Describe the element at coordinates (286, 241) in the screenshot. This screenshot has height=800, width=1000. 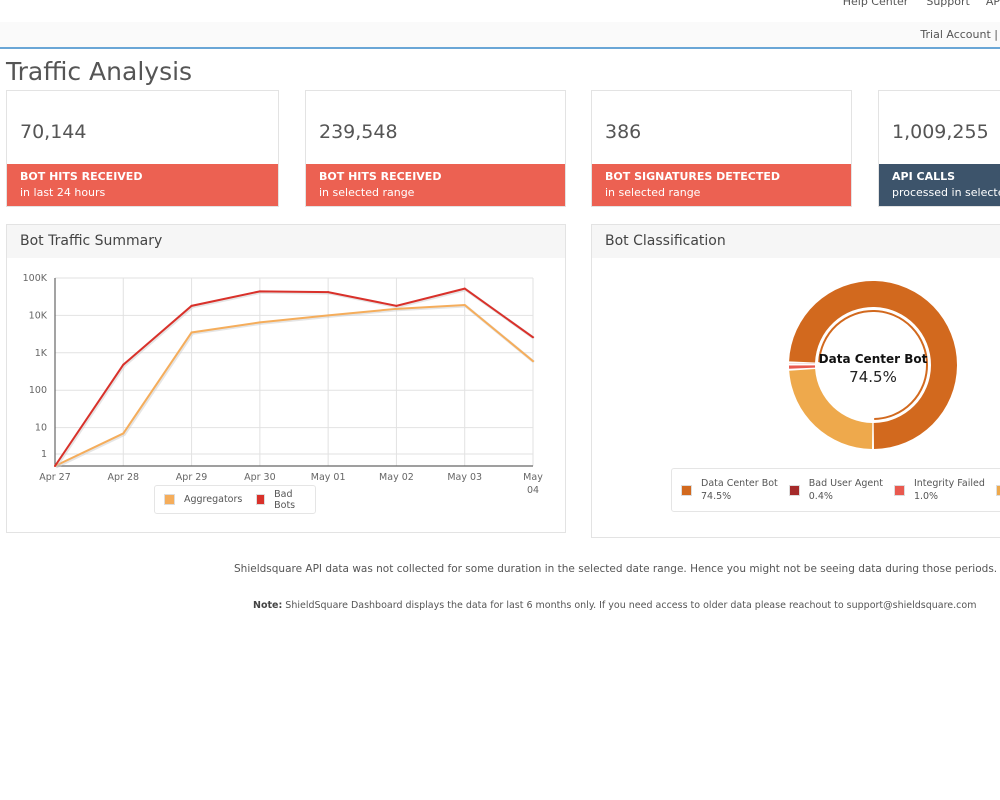
I see `panel-title: Bot Traffic Summary` at that location.